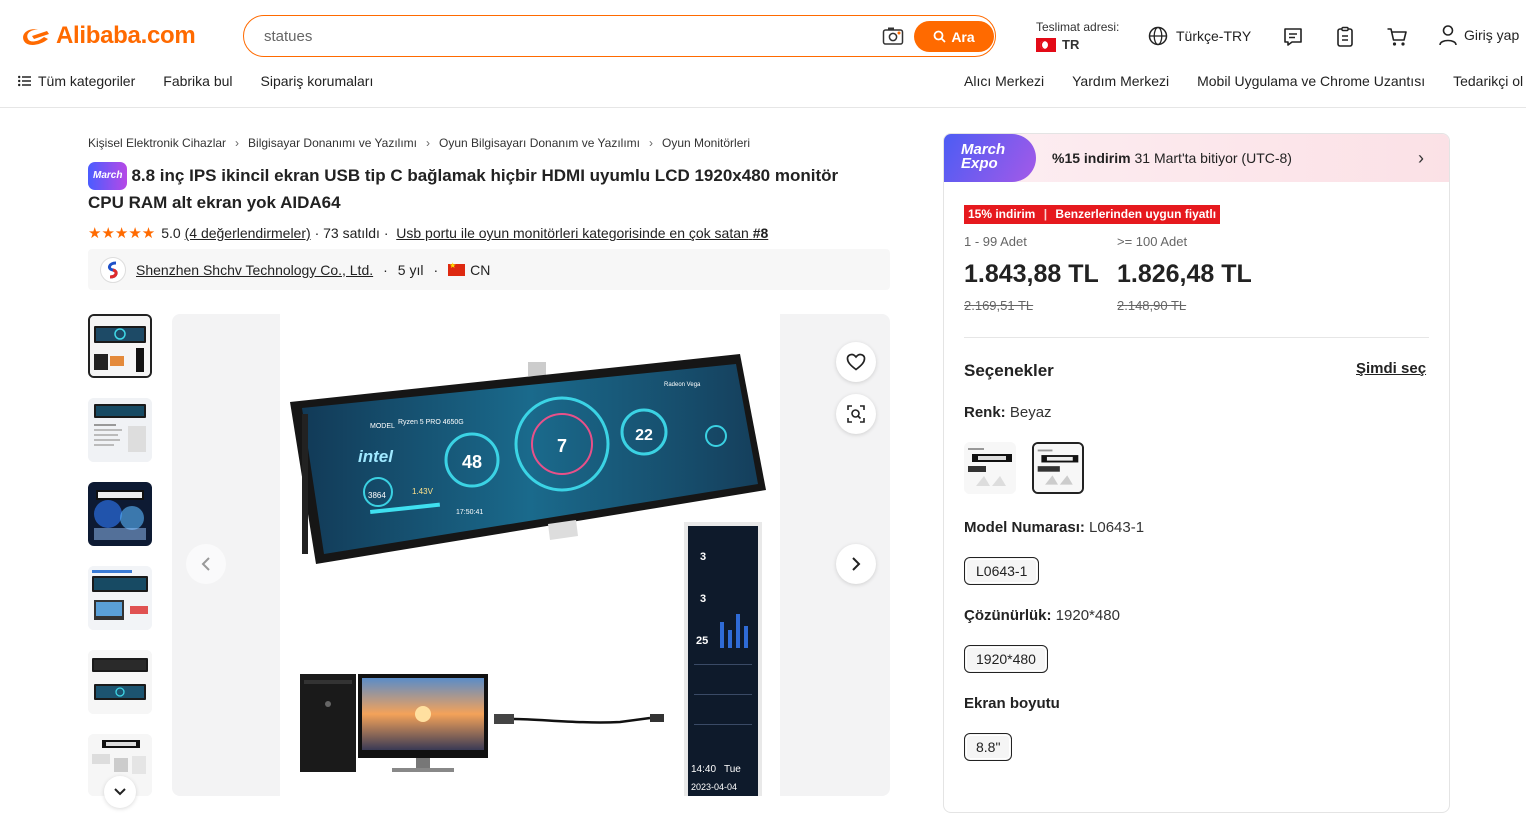  Describe the element at coordinates (1004, 81) in the screenshot. I see `nav-buyer-center: Alıcı Merkezi` at that location.